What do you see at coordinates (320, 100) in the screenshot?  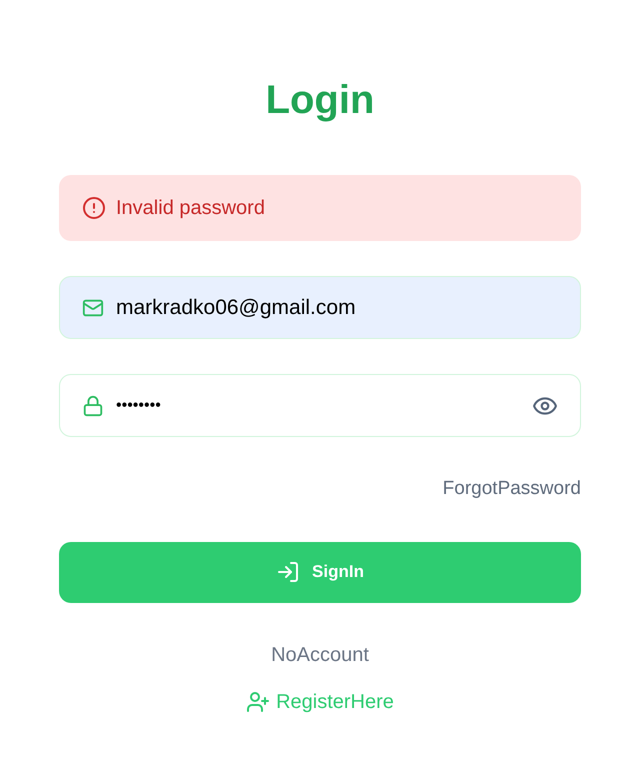 I see `login-title: Login` at bounding box center [320, 100].